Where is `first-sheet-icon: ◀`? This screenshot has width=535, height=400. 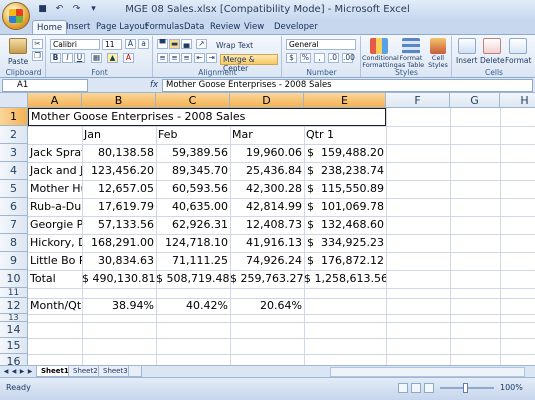 first-sheet-icon: ◀ is located at coordinates (6, 371).